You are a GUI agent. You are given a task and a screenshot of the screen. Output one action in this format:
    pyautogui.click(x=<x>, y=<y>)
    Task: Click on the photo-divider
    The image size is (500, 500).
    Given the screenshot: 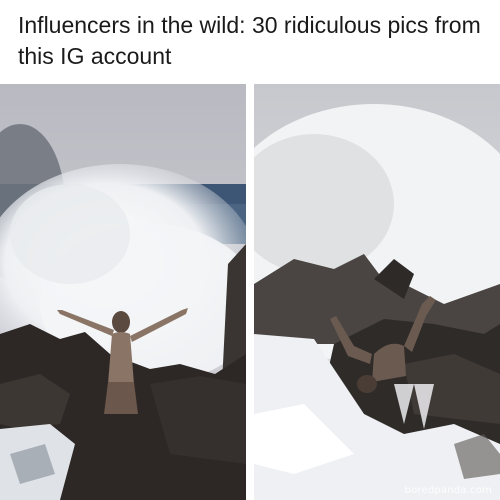 What is the action you would take?
    pyautogui.click(x=250, y=292)
    